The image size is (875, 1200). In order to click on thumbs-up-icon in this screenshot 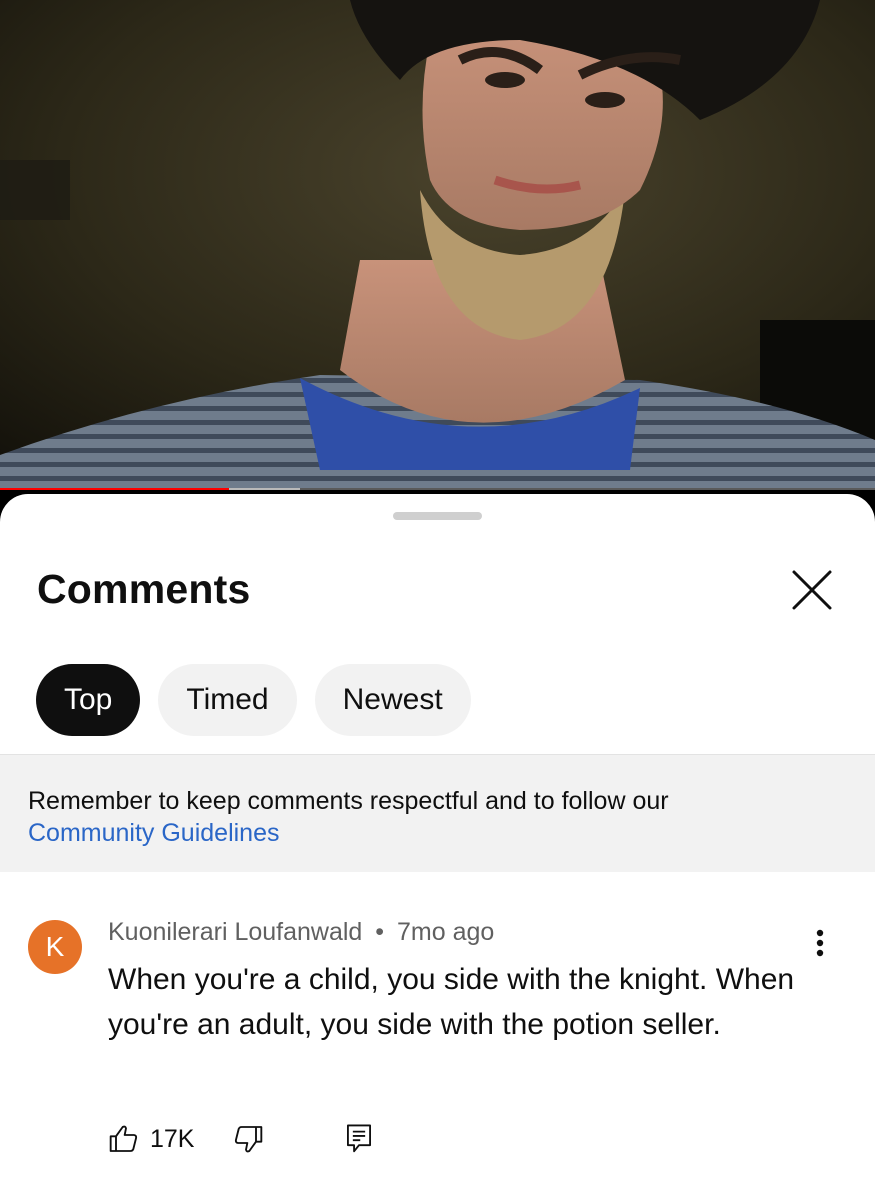, I will do `click(123, 1138)`.